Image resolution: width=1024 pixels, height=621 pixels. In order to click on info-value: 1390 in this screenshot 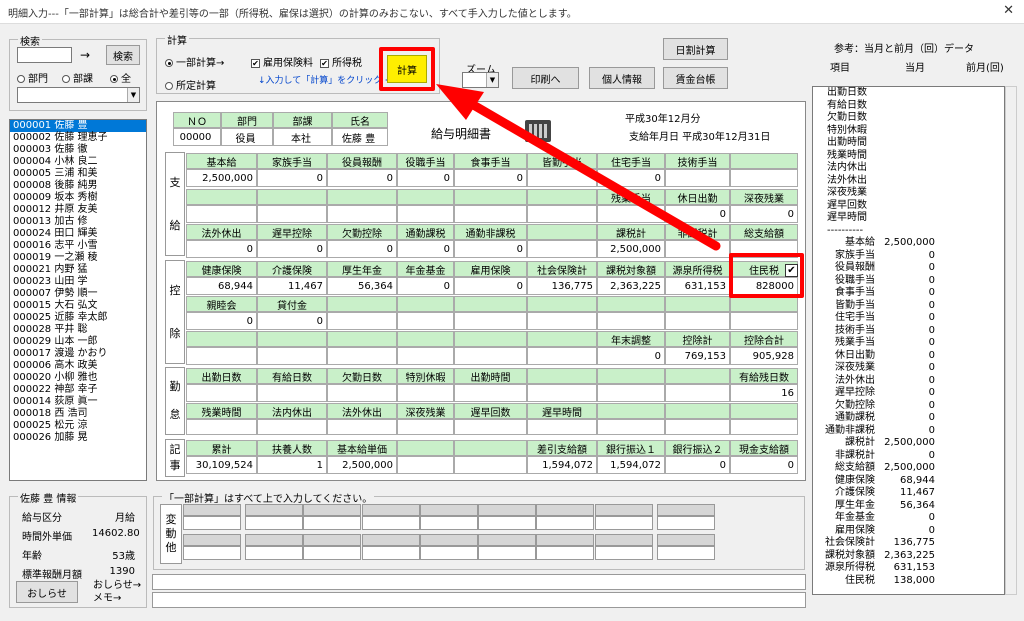, I will do `click(122, 571)`.